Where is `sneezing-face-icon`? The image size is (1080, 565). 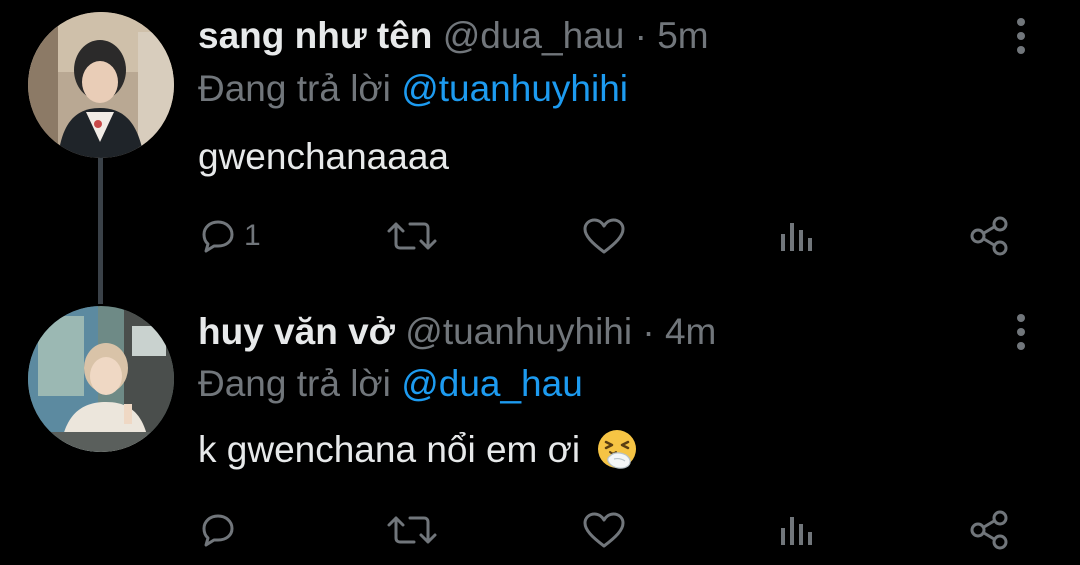
sneezing-face-icon is located at coordinates (617, 449).